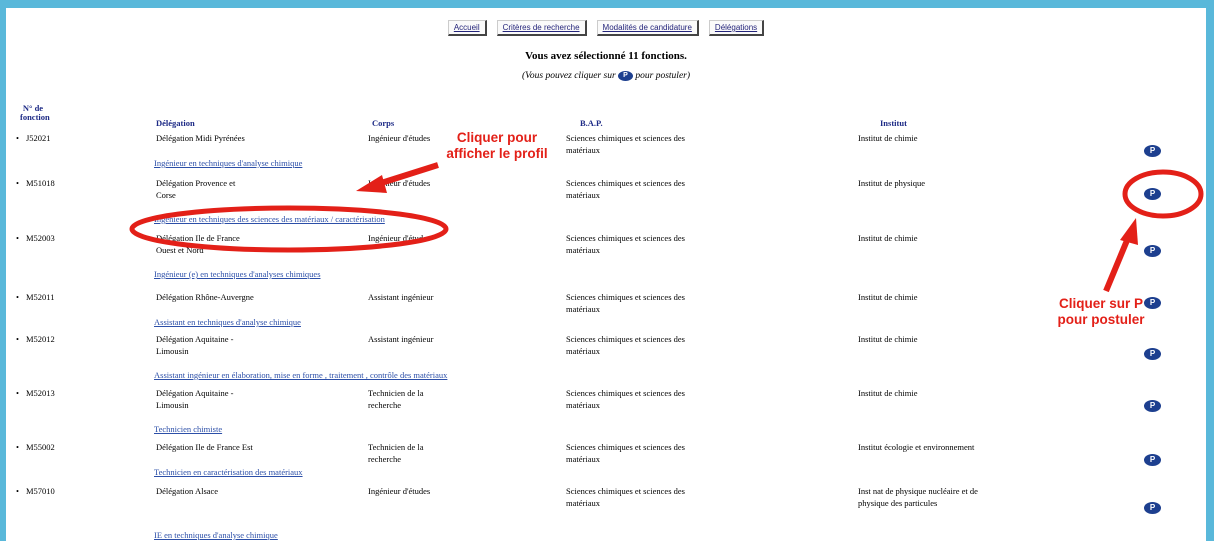  What do you see at coordinates (1101, 311) in the screenshot?
I see `apply-annotation-text: Cliquer sur P pour postuler` at bounding box center [1101, 311].